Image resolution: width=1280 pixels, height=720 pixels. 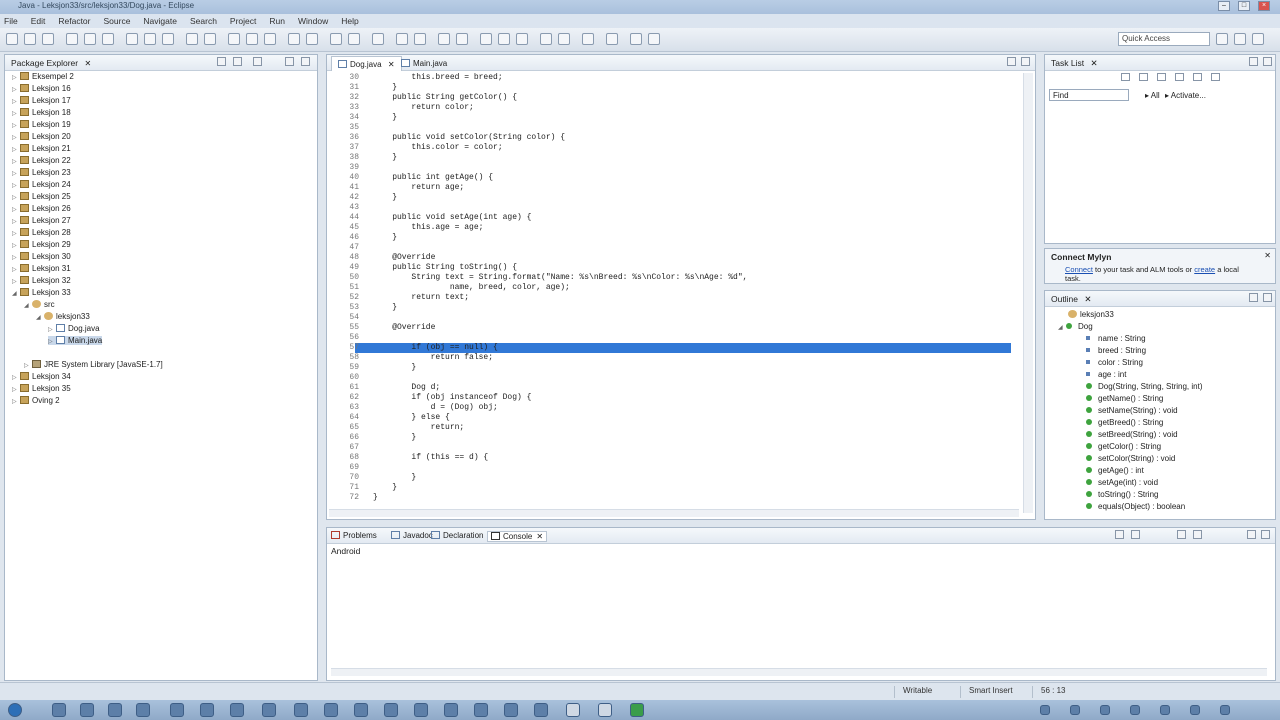 What do you see at coordinates (41, 280) in the screenshot?
I see `tree-item-leksjon-32: ▷ Leksjon 32` at bounding box center [41, 280].